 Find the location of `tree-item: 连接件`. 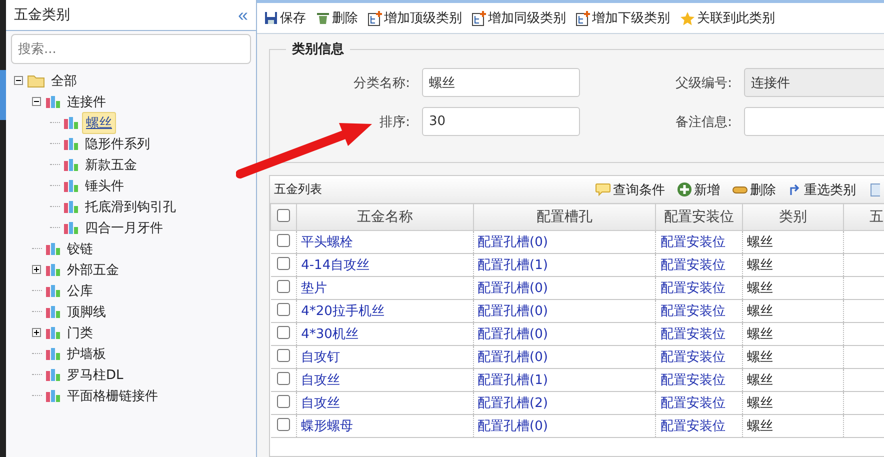

tree-item: 连接件 is located at coordinates (86, 102).